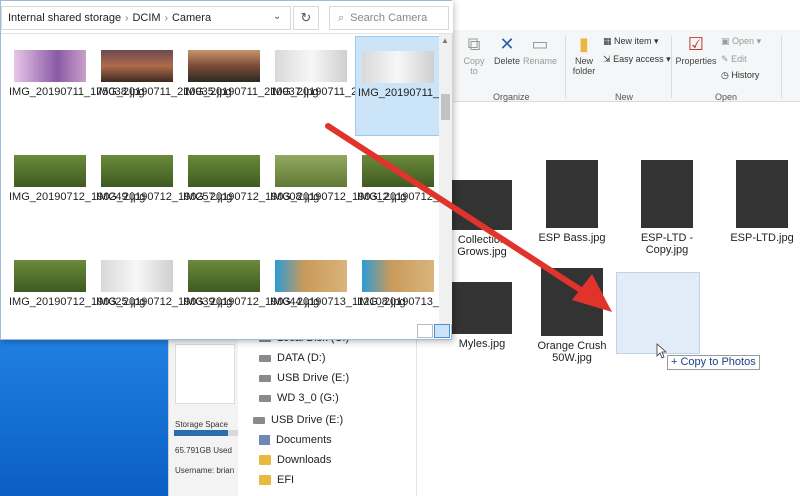  I want to click on nav-item: DATA (D:), so click(292, 358).